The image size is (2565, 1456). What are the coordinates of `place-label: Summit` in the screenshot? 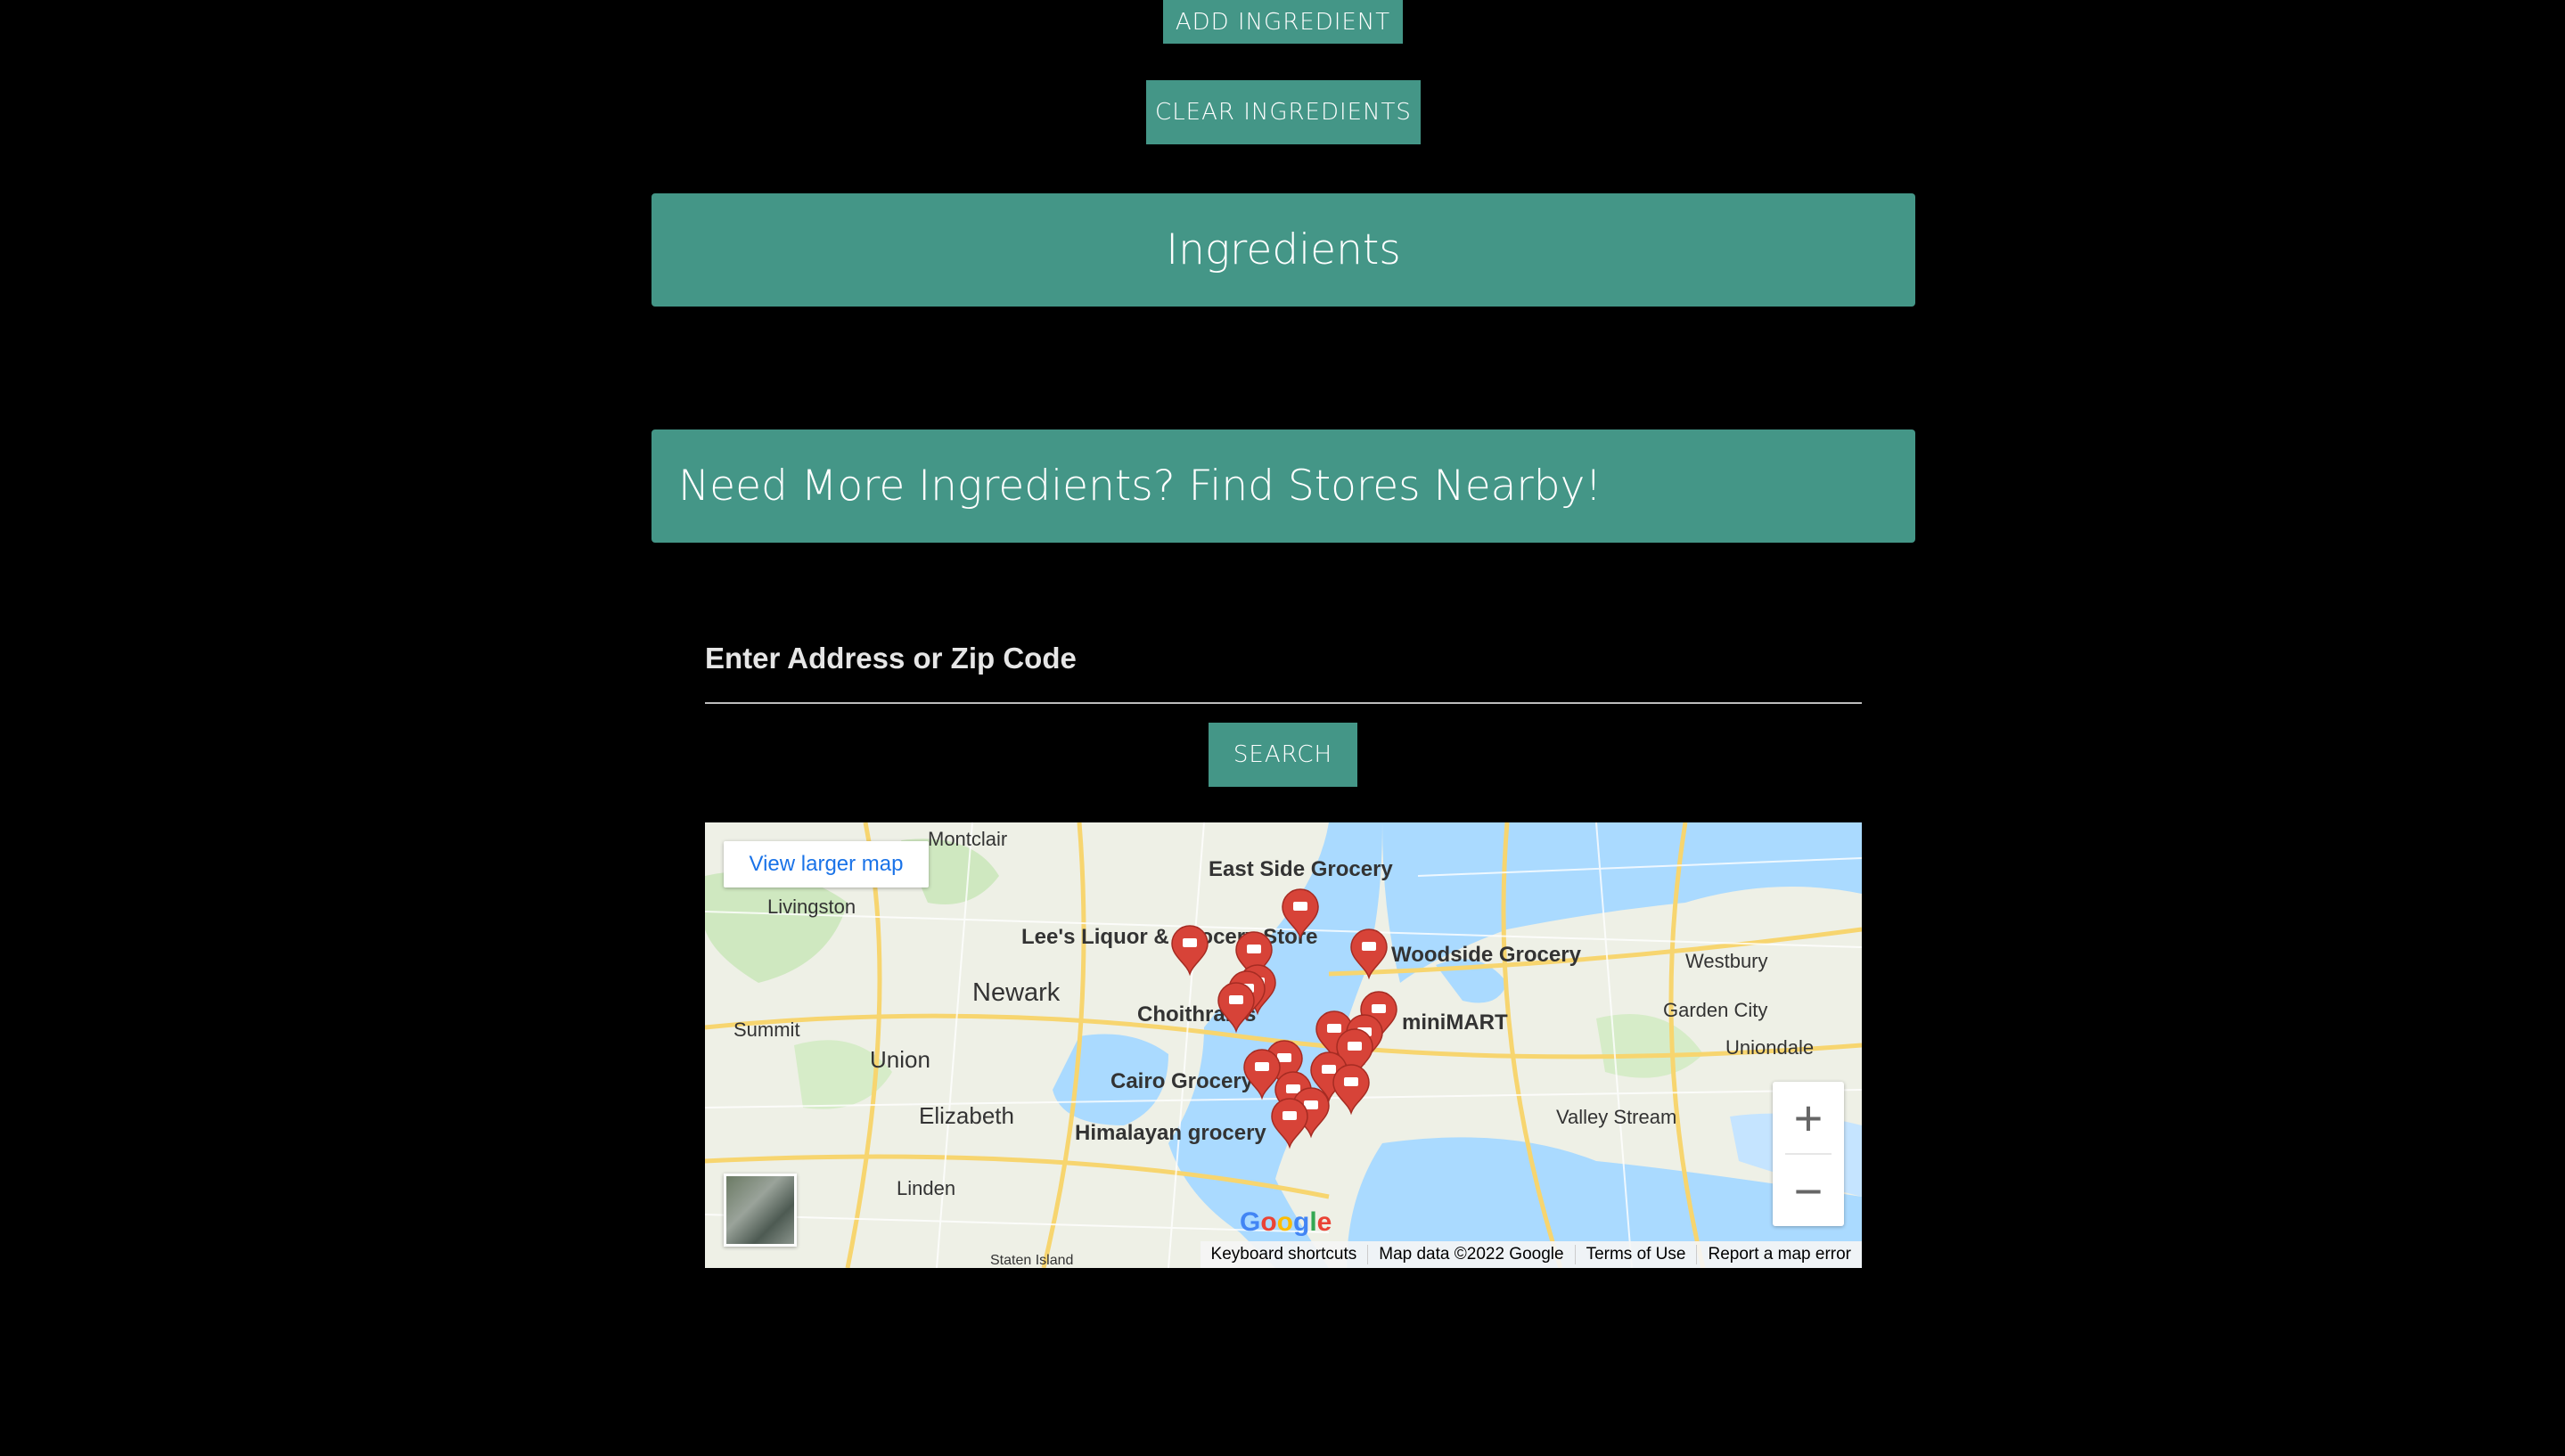 It's located at (766, 1029).